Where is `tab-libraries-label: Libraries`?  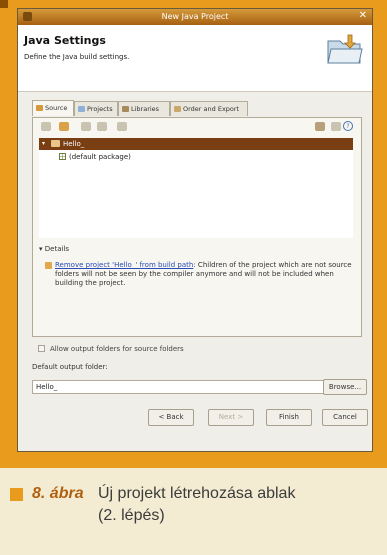
tab-libraries-label: Libraries is located at coordinates (145, 109).